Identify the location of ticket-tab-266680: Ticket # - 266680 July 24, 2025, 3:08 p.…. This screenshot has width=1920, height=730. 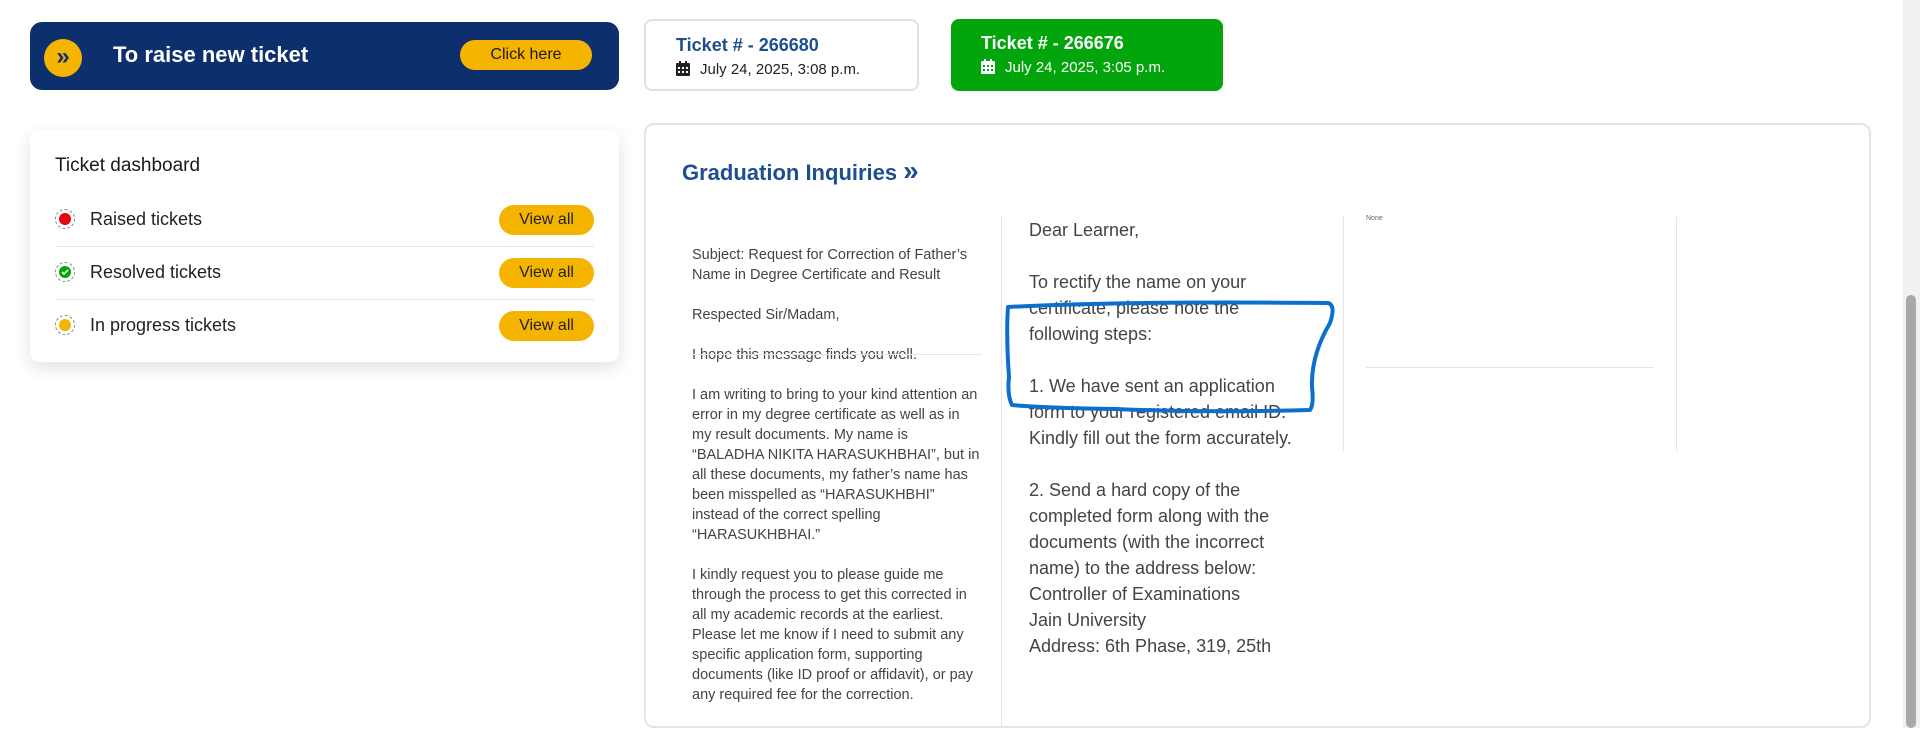
(781, 55).